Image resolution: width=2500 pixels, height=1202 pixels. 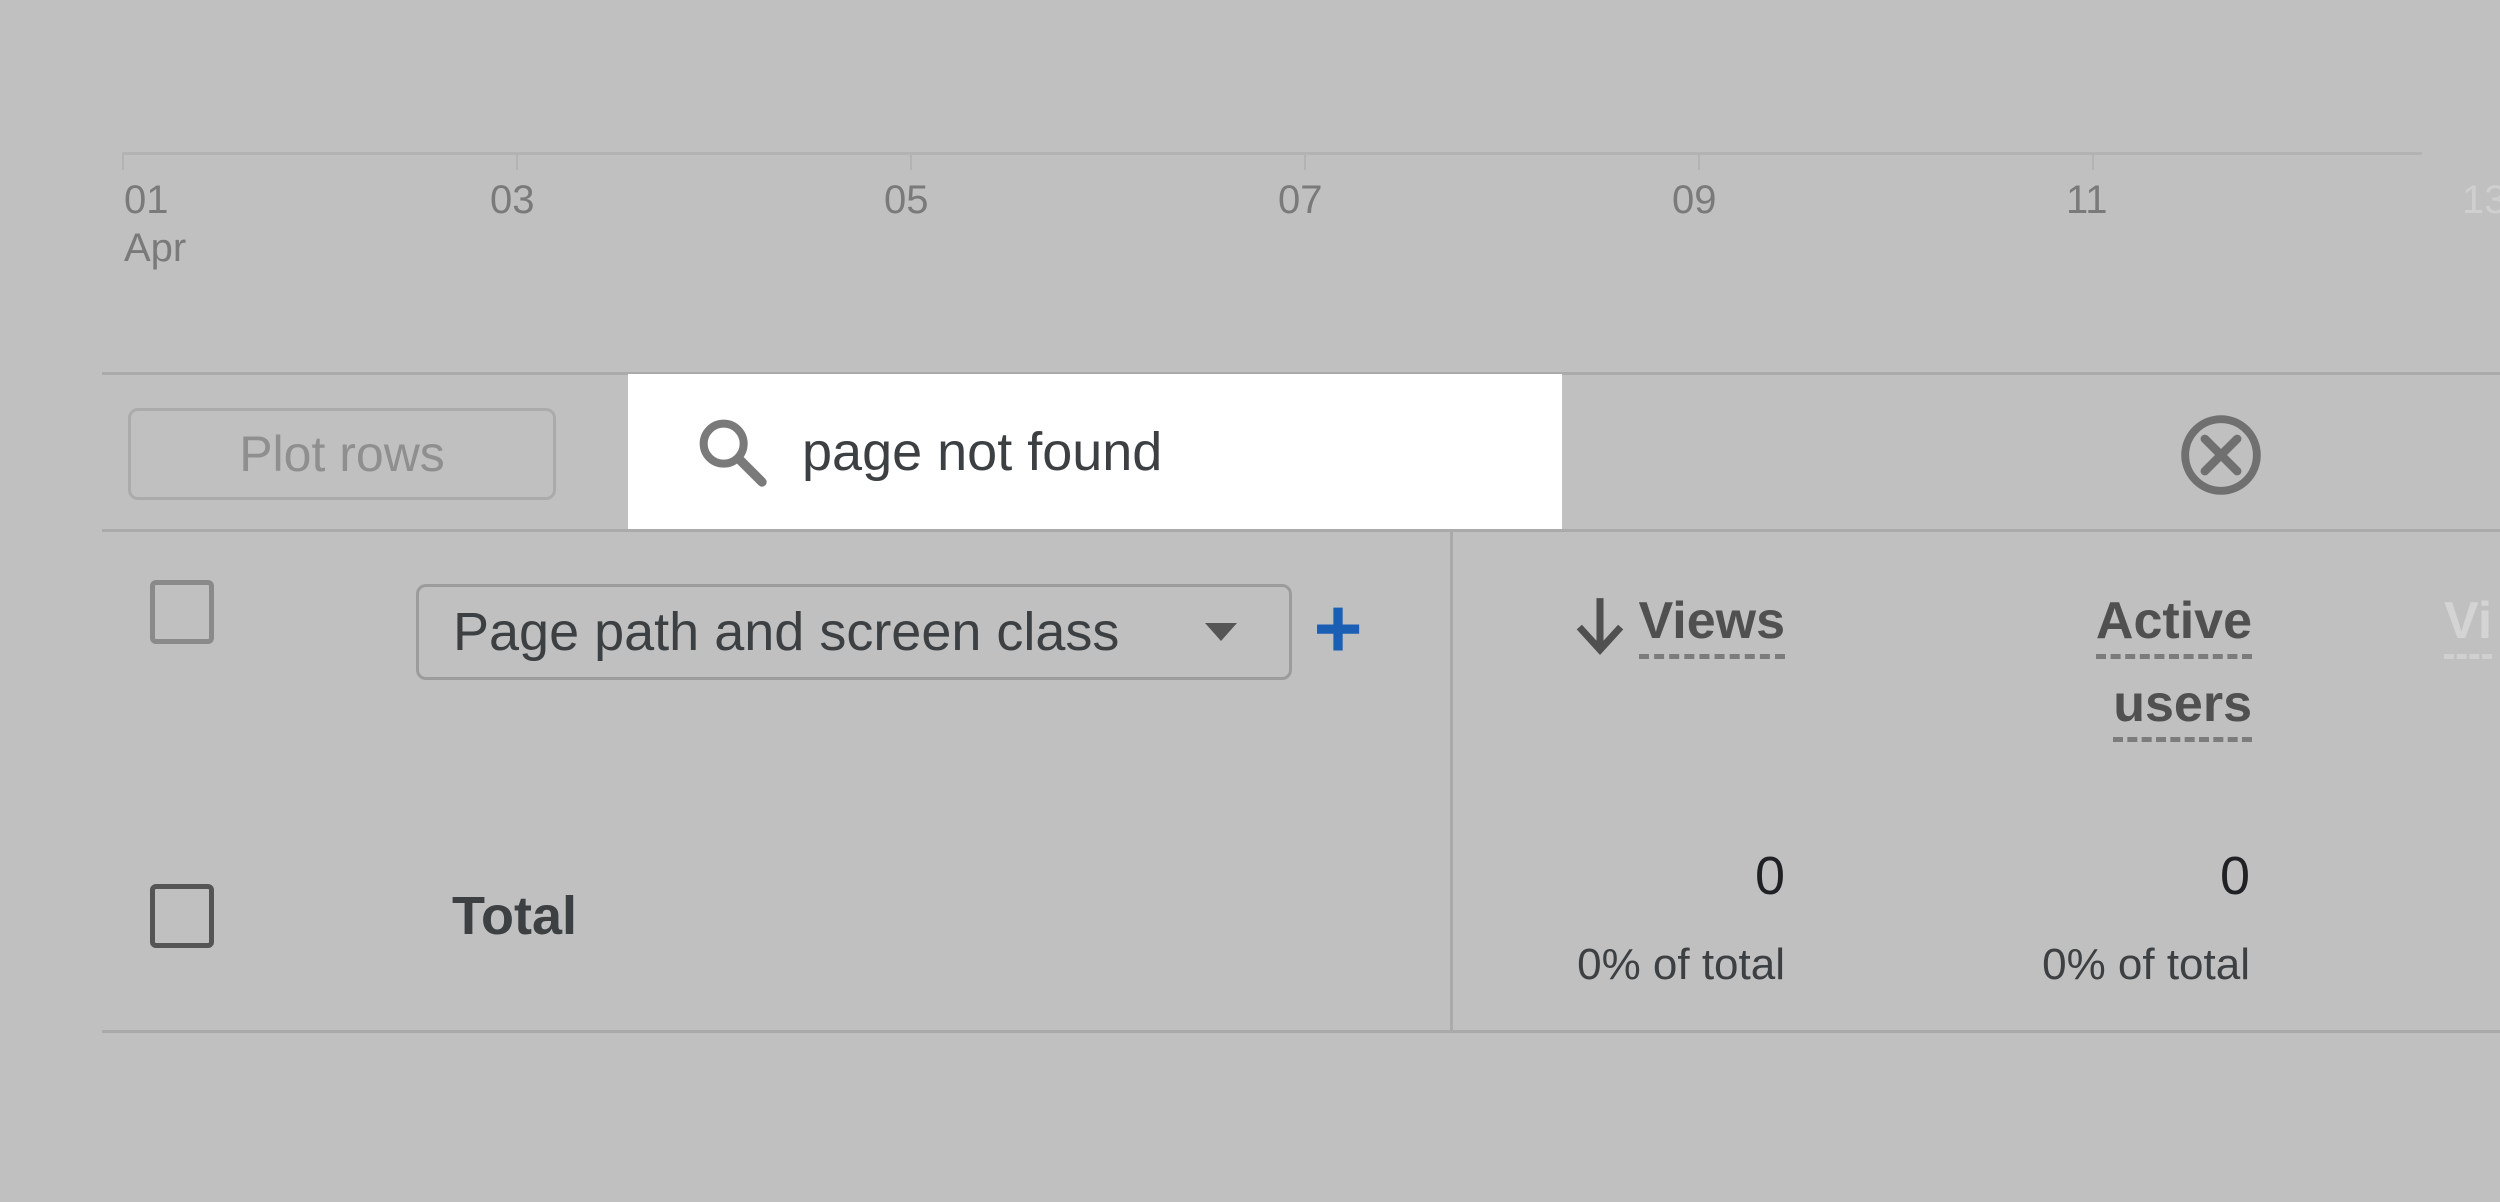 I want to click on axis-month-label: Apr, so click(x=155, y=248).